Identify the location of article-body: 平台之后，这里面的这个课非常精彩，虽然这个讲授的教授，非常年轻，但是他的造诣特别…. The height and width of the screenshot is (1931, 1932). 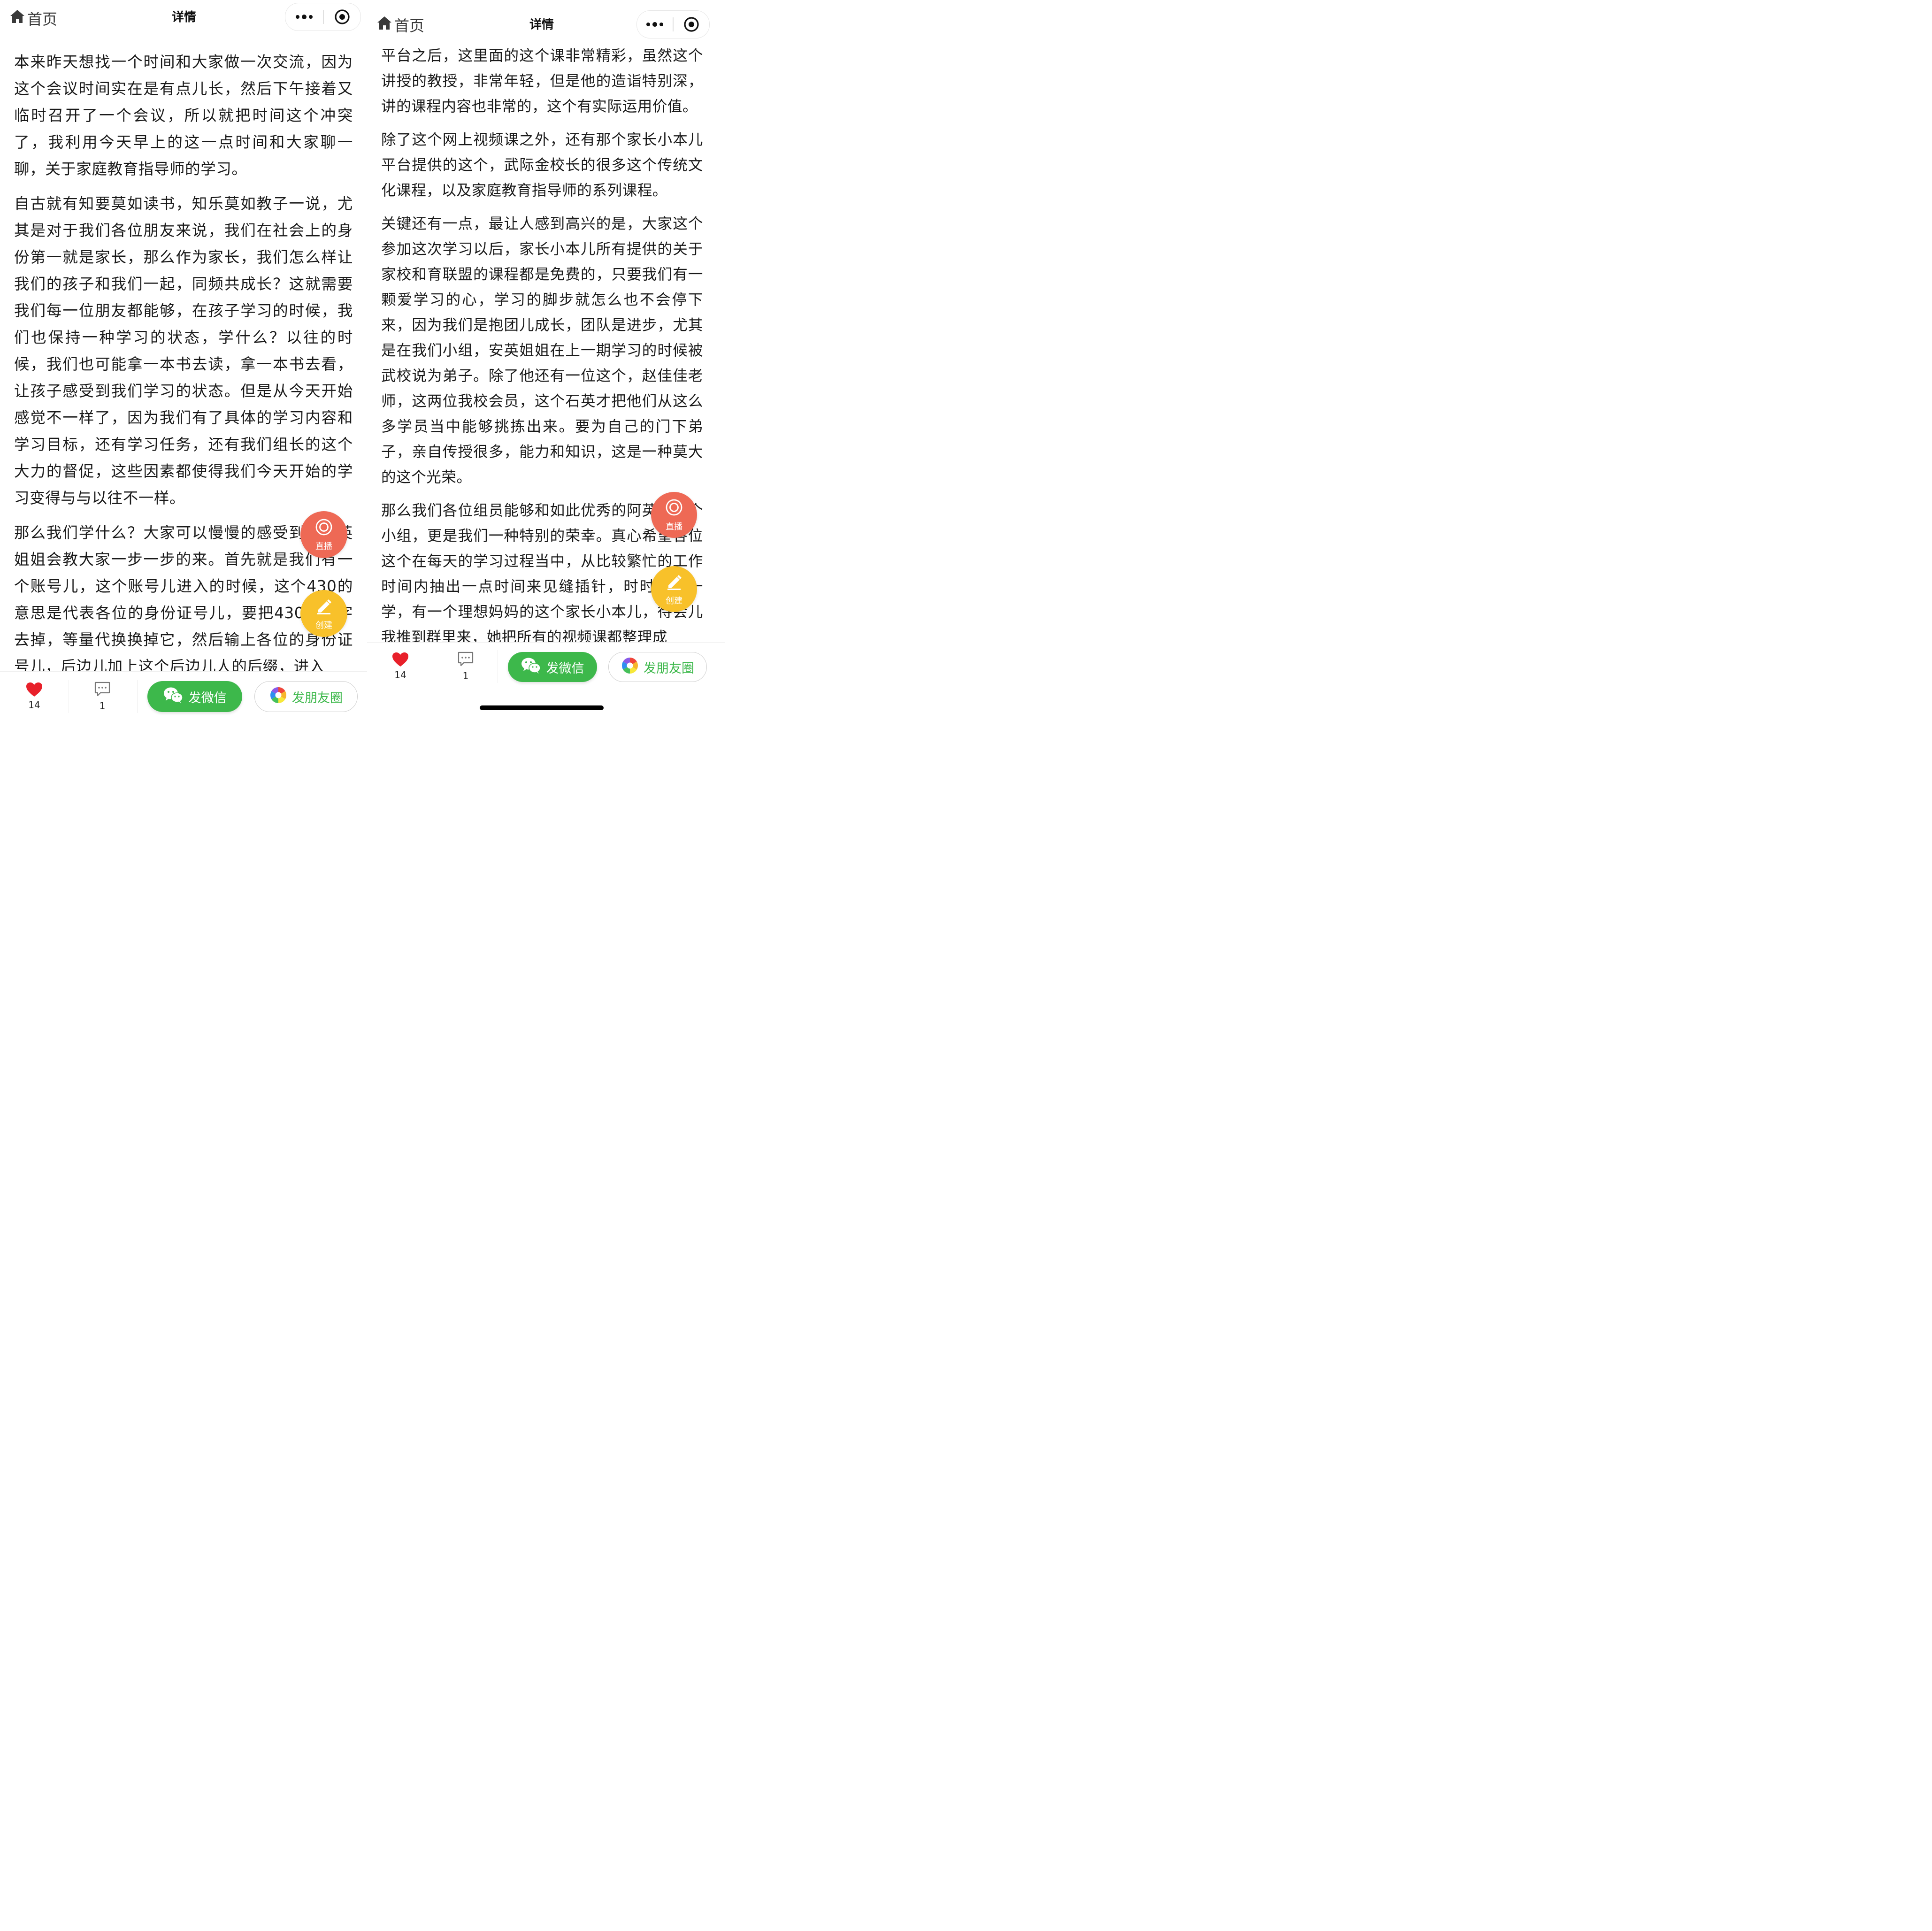
(542, 350).